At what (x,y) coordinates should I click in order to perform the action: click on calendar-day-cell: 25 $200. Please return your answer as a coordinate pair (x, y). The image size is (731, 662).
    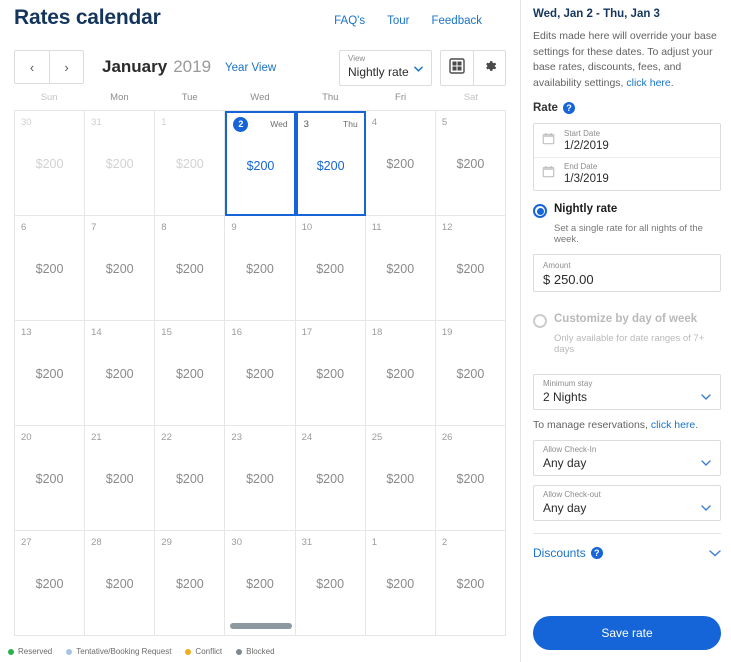
    Looking at the image, I should click on (400, 478).